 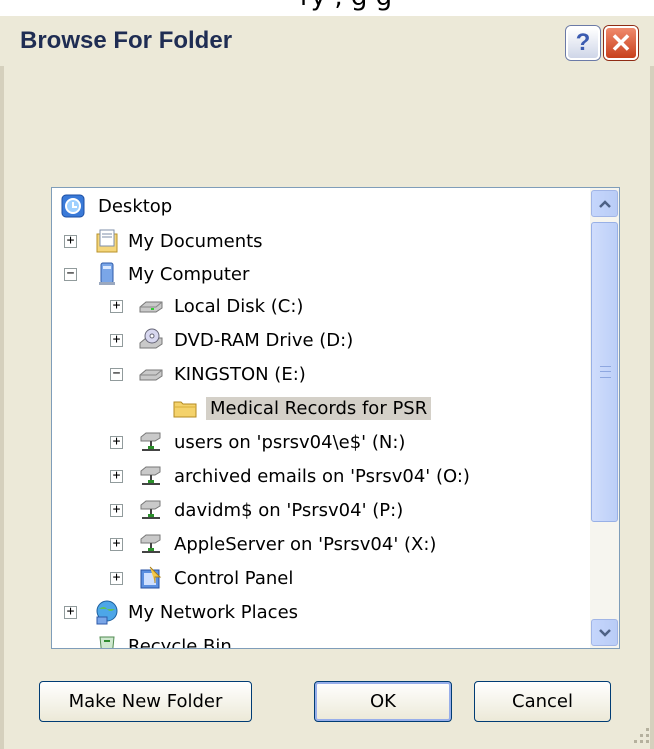 I want to click on tree-item-label: My Network Places, so click(x=213, y=612).